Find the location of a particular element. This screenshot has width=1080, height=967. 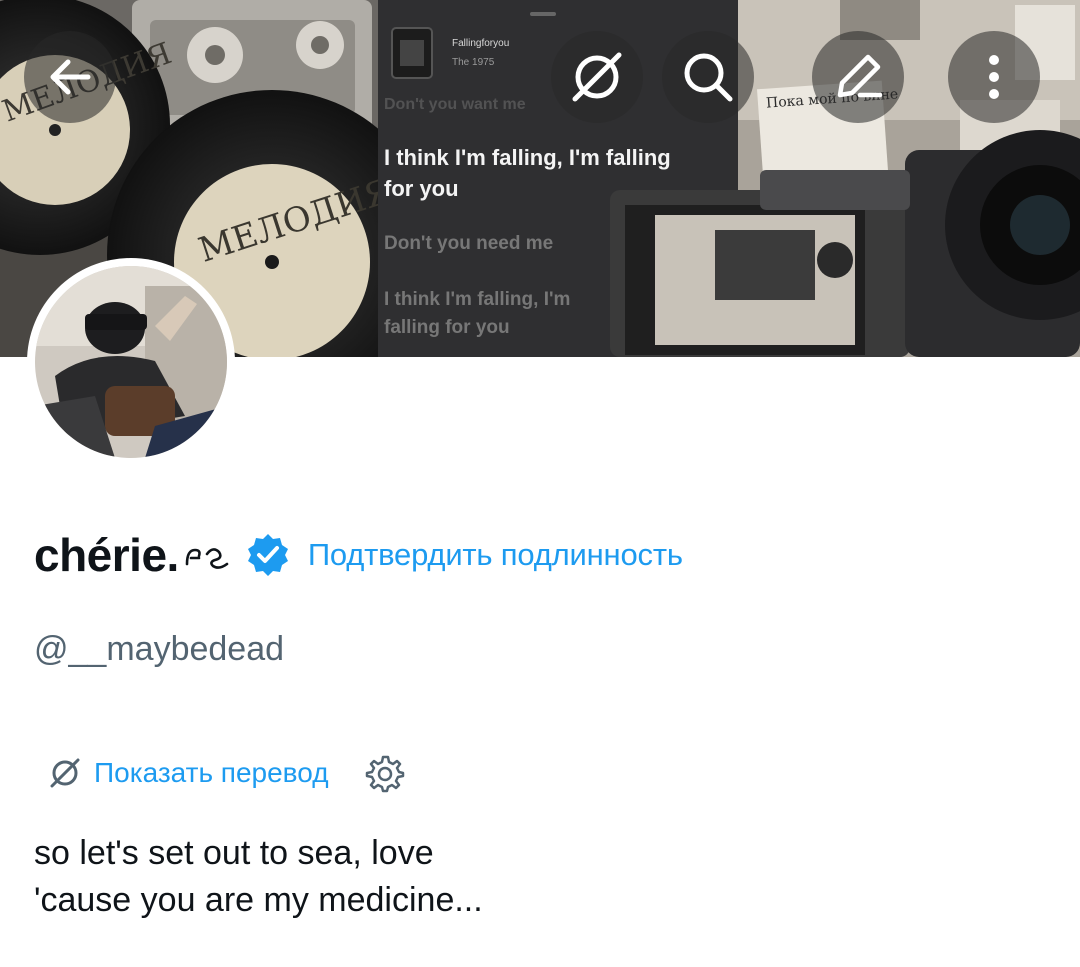

translate-toggle-button is located at coordinates (597, 77).